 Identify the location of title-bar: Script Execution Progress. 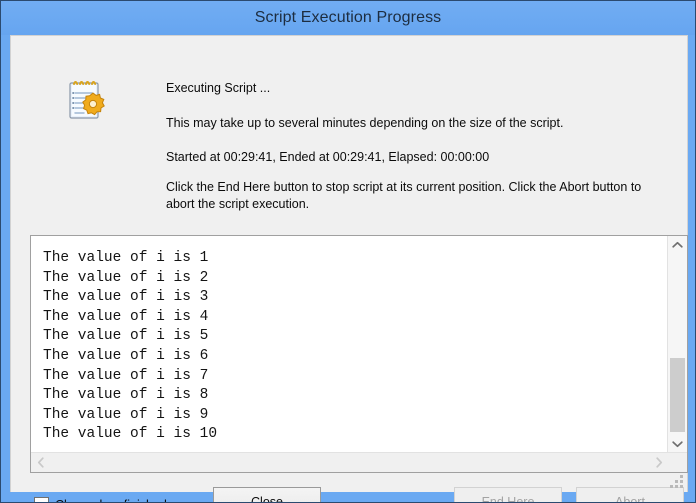
(348, 18).